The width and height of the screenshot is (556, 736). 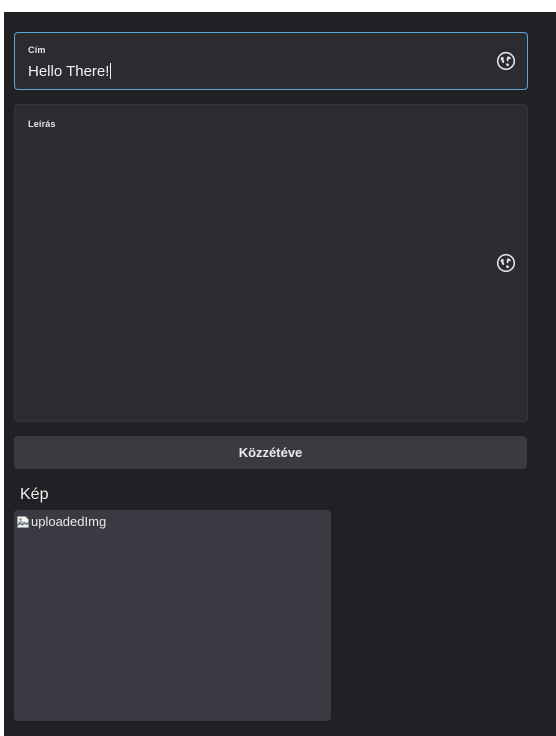 I want to click on publish-button: Közzétéve, so click(x=270, y=452).